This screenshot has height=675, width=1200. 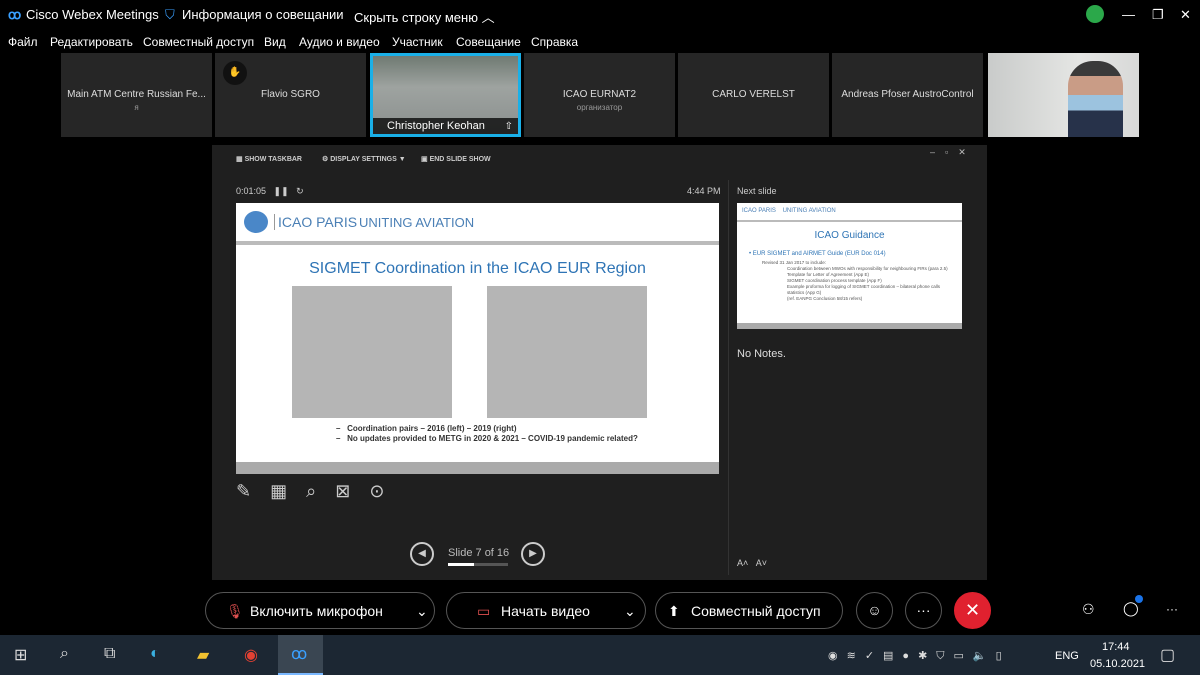 I want to click on end-slide-show-label: END SLIDE SHOW, so click(x=460, y=159).